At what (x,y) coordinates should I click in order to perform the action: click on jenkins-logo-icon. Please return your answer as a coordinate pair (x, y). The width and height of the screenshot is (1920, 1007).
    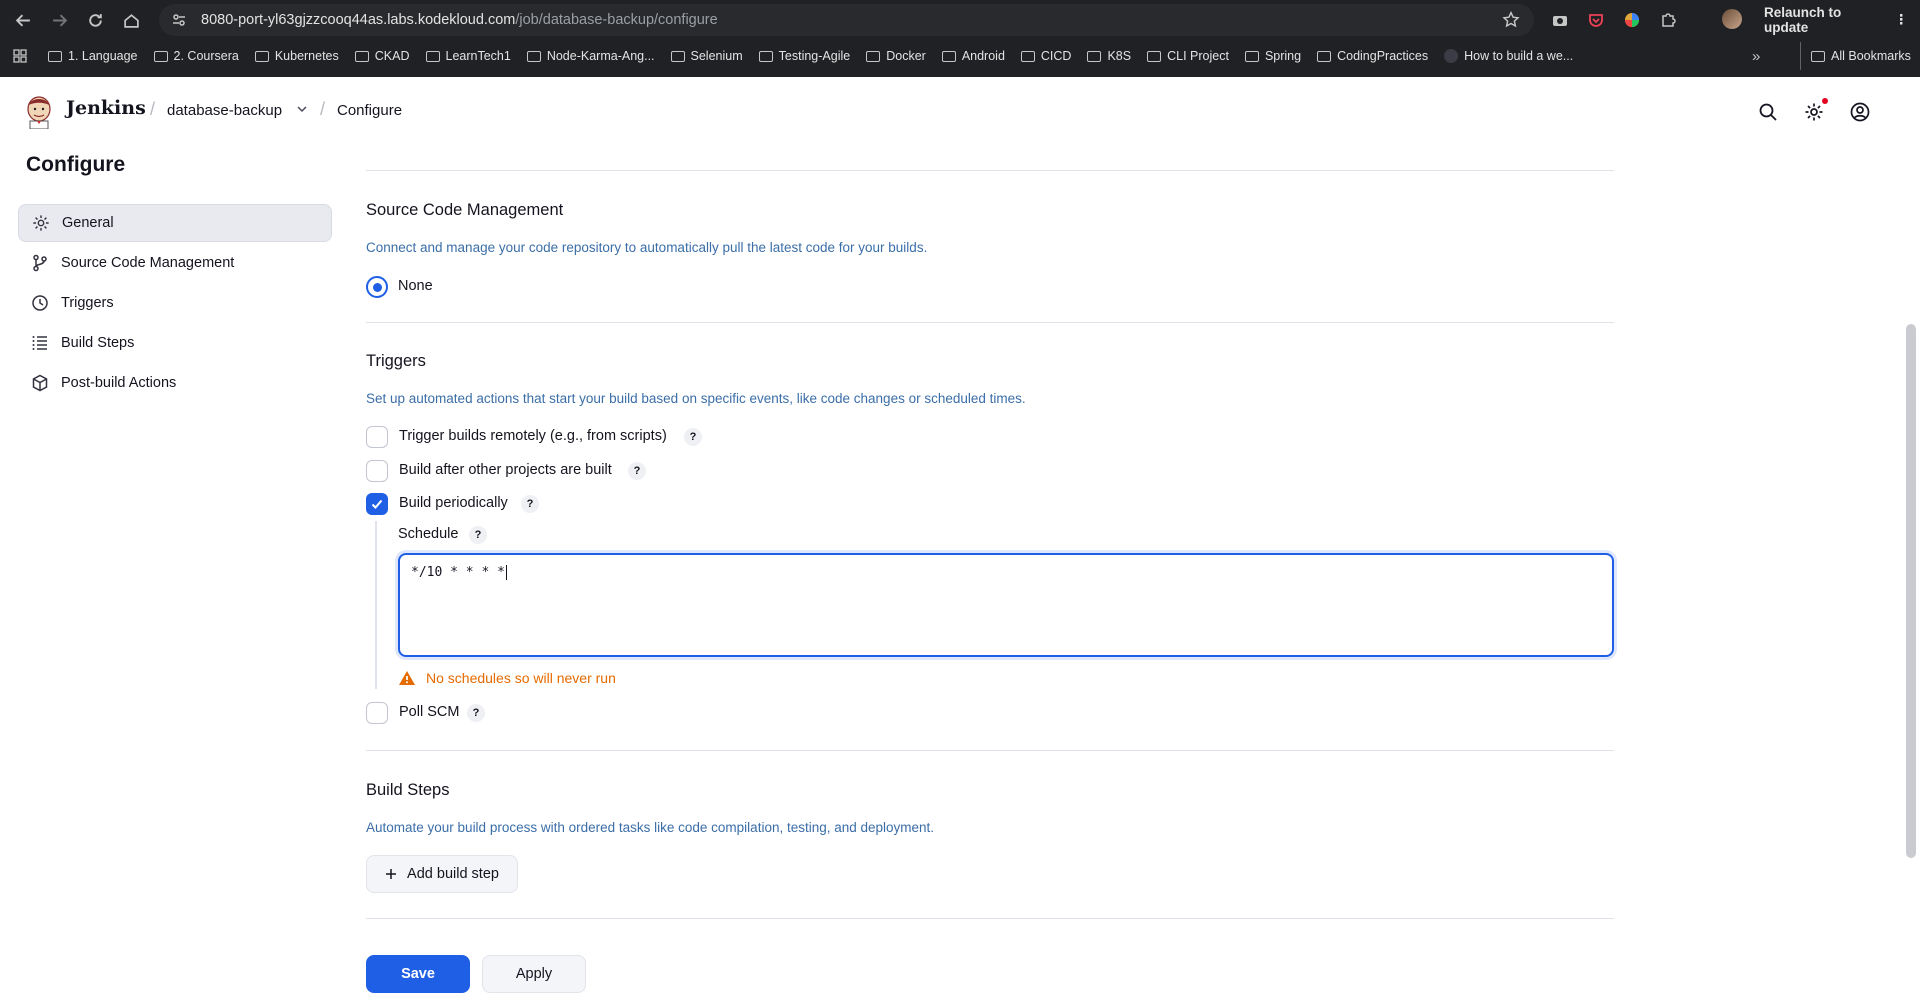
    Looking at the image, I should click on (39, 111).